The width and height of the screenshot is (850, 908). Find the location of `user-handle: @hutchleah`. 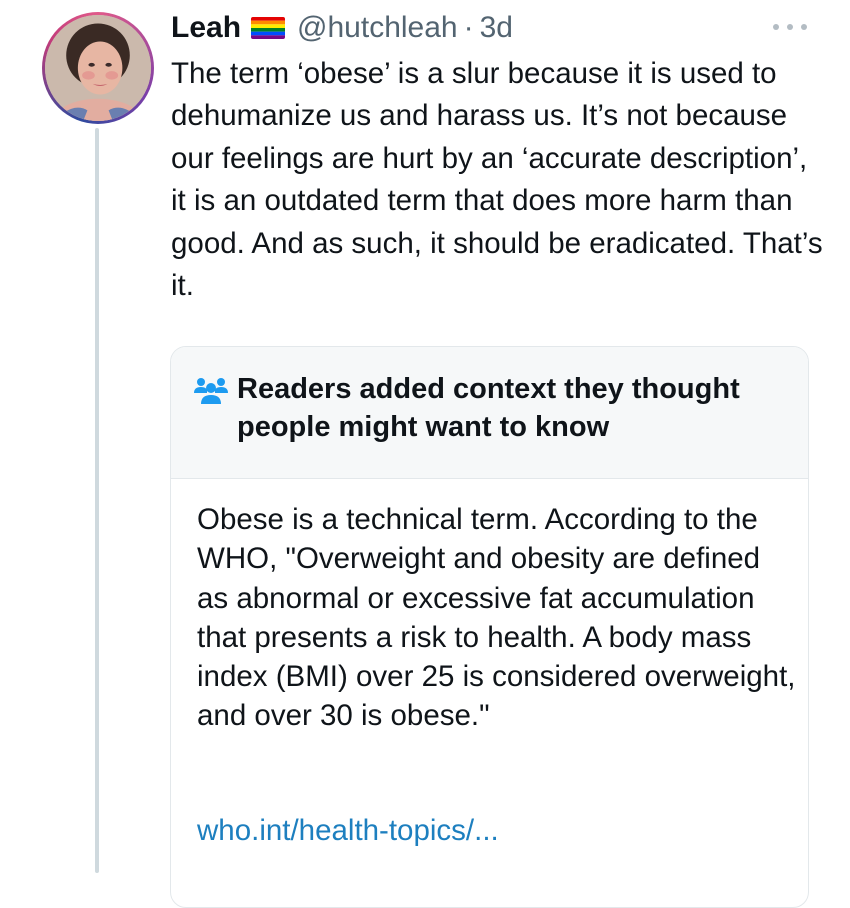

user-handle: @hutchleah is located at coordinates (377, 28).